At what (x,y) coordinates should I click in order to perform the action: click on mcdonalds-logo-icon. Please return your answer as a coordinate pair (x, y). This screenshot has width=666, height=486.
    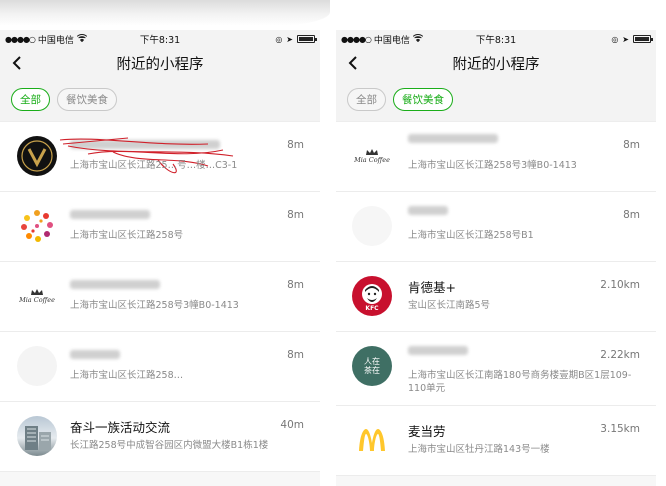
    Looking at the image, I should click on (372, 440).